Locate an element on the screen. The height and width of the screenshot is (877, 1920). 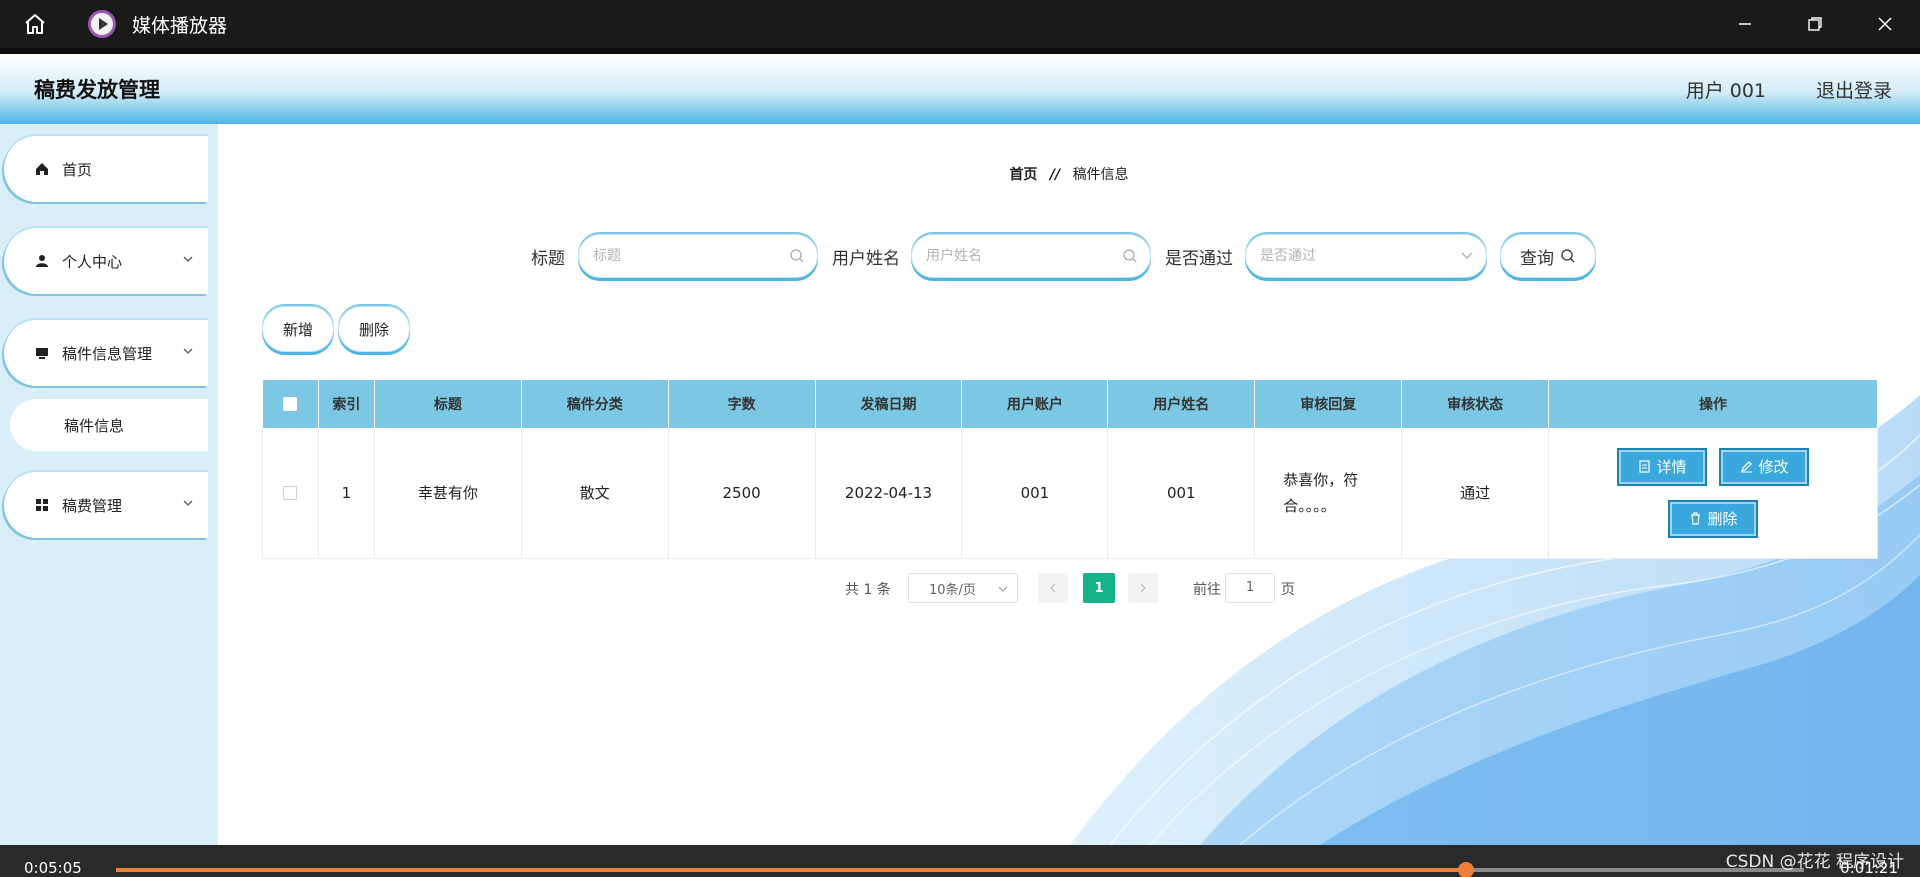
monitor-icon is located at coordinates (42, 353).